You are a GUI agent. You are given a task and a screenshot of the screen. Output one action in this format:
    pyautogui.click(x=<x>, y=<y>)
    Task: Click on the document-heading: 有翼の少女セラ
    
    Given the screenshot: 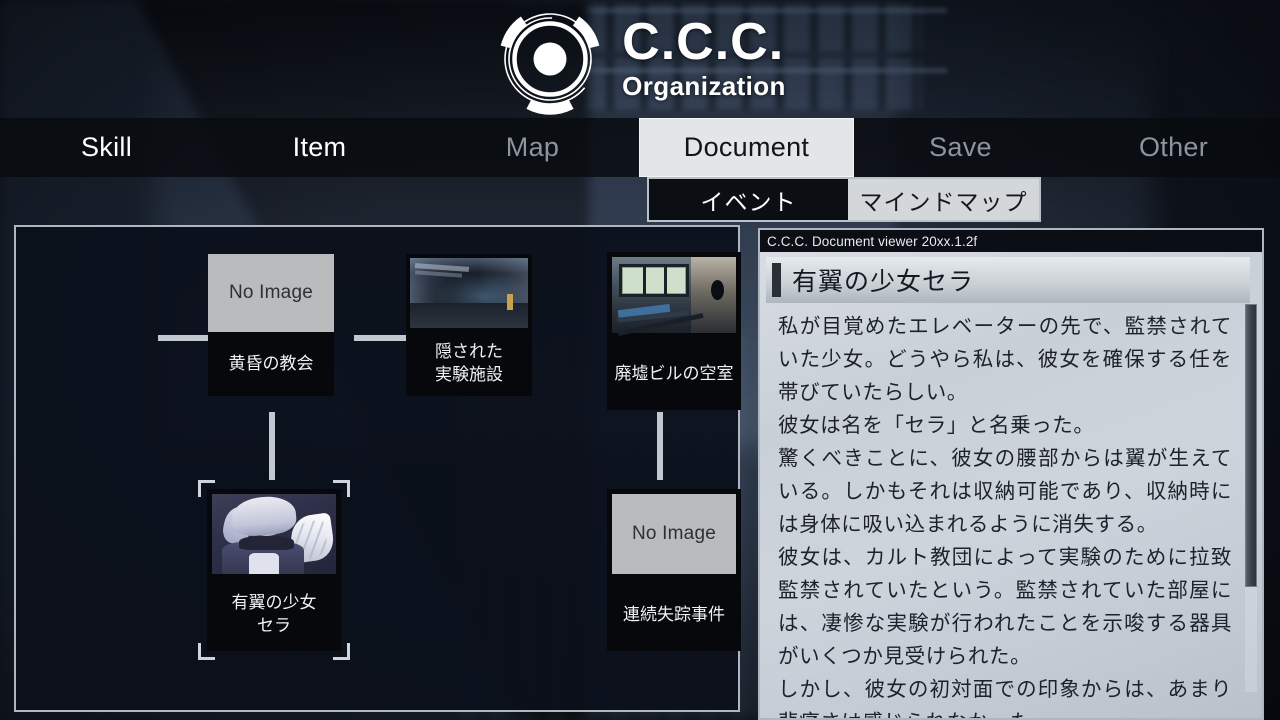 What is the action you would take?
    pyautogui.click(x=1008, y=280)
    